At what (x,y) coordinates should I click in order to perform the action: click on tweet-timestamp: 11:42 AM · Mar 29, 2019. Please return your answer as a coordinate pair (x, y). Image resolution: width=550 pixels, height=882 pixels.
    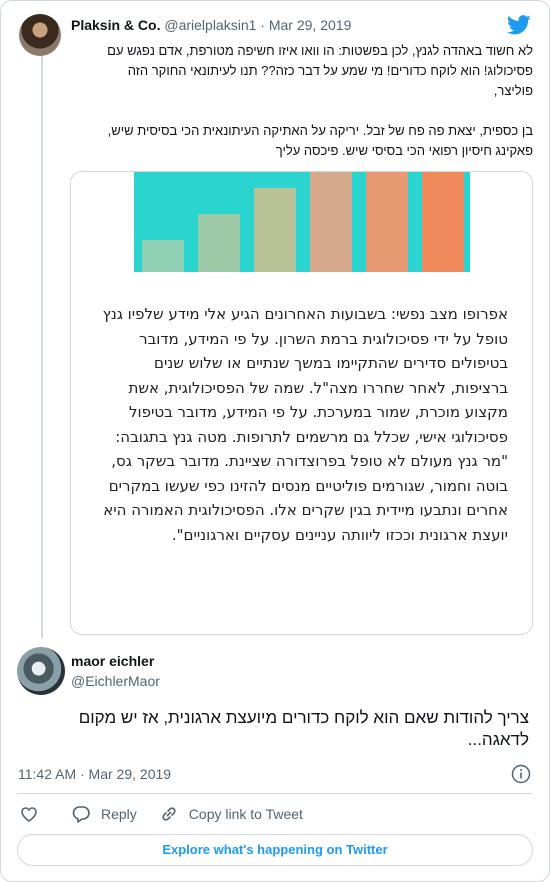
    Looking at the image, I should click on (94, 774).